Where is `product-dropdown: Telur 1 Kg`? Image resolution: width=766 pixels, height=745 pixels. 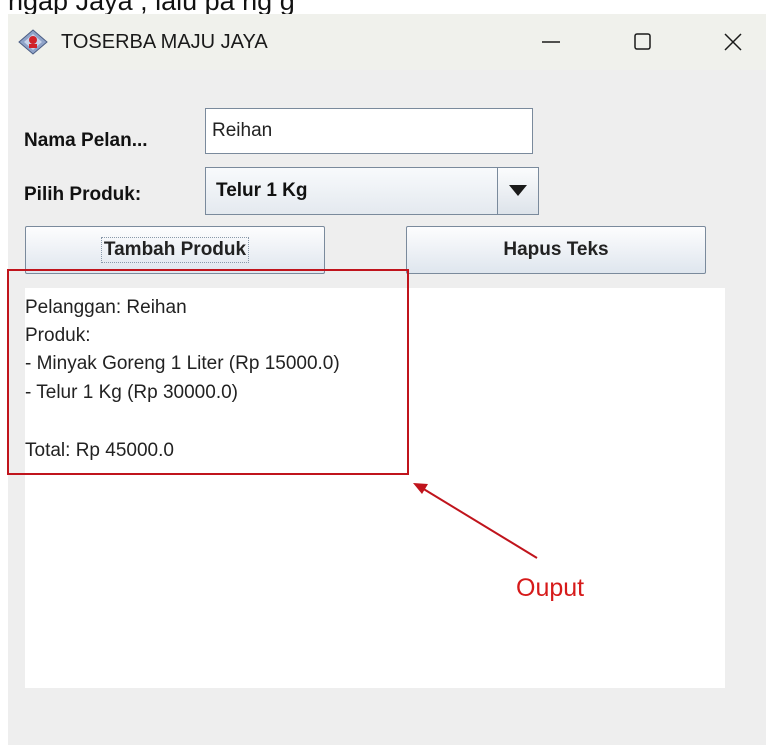
product-dropdown: Telur 1 Kg is located at coordinates (372, 191).